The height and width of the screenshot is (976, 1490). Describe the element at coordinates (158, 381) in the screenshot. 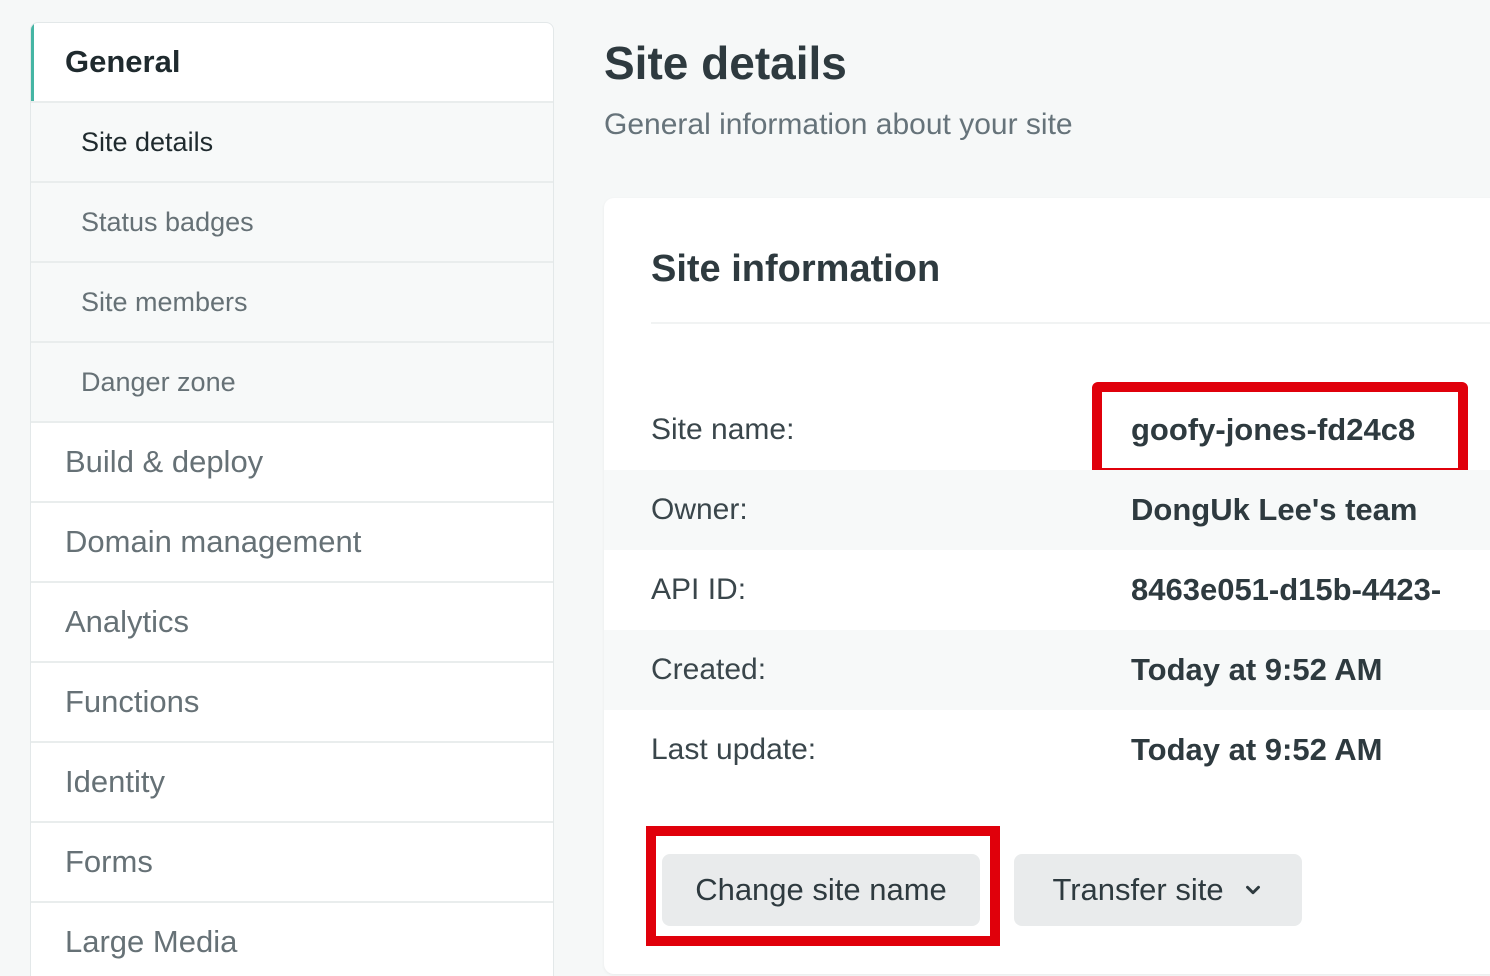

I see `sidebar-item-label: Danger zone` at that location.